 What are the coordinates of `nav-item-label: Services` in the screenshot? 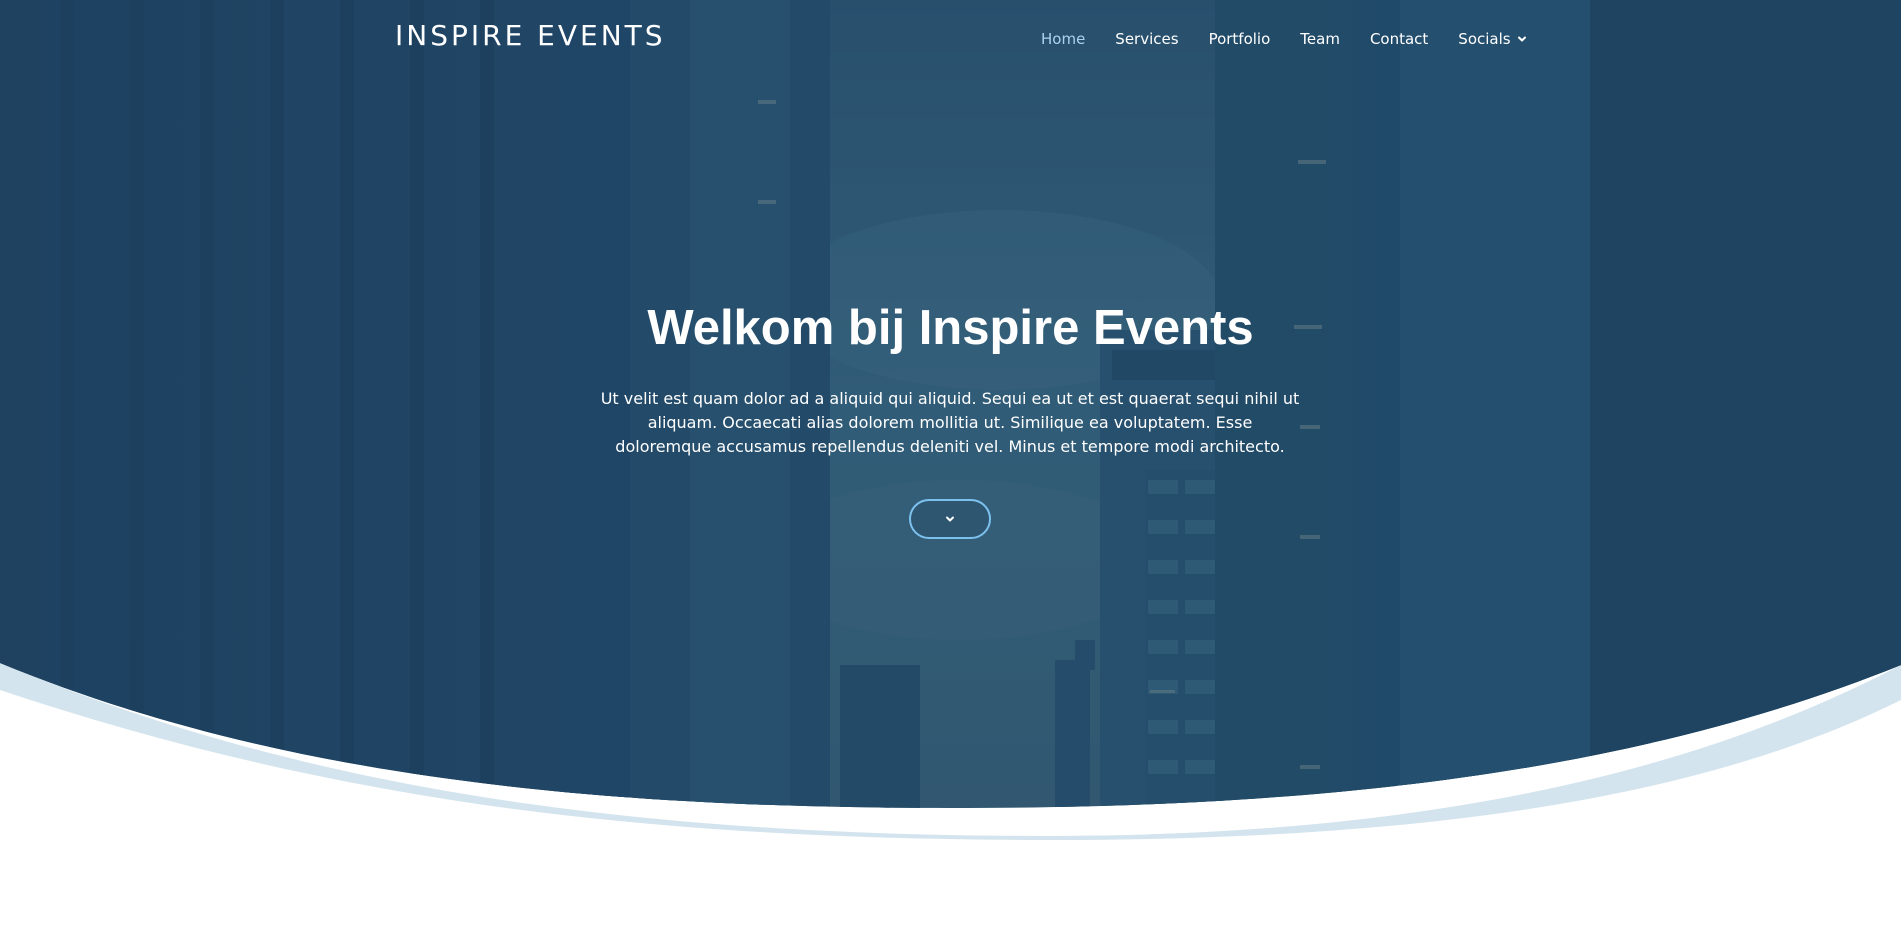 It's located at (1147, 39).